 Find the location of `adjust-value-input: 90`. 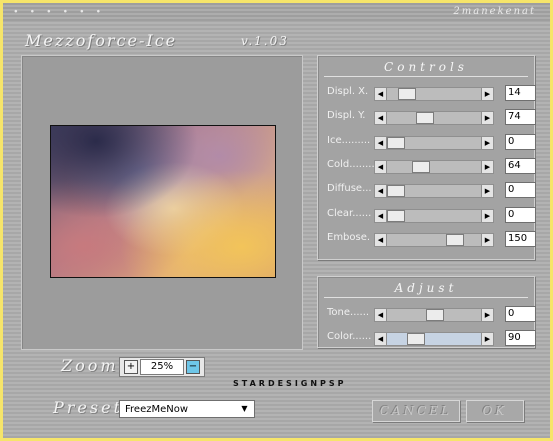

adjust-value-input: 90 is located at coordinates (520, 338).